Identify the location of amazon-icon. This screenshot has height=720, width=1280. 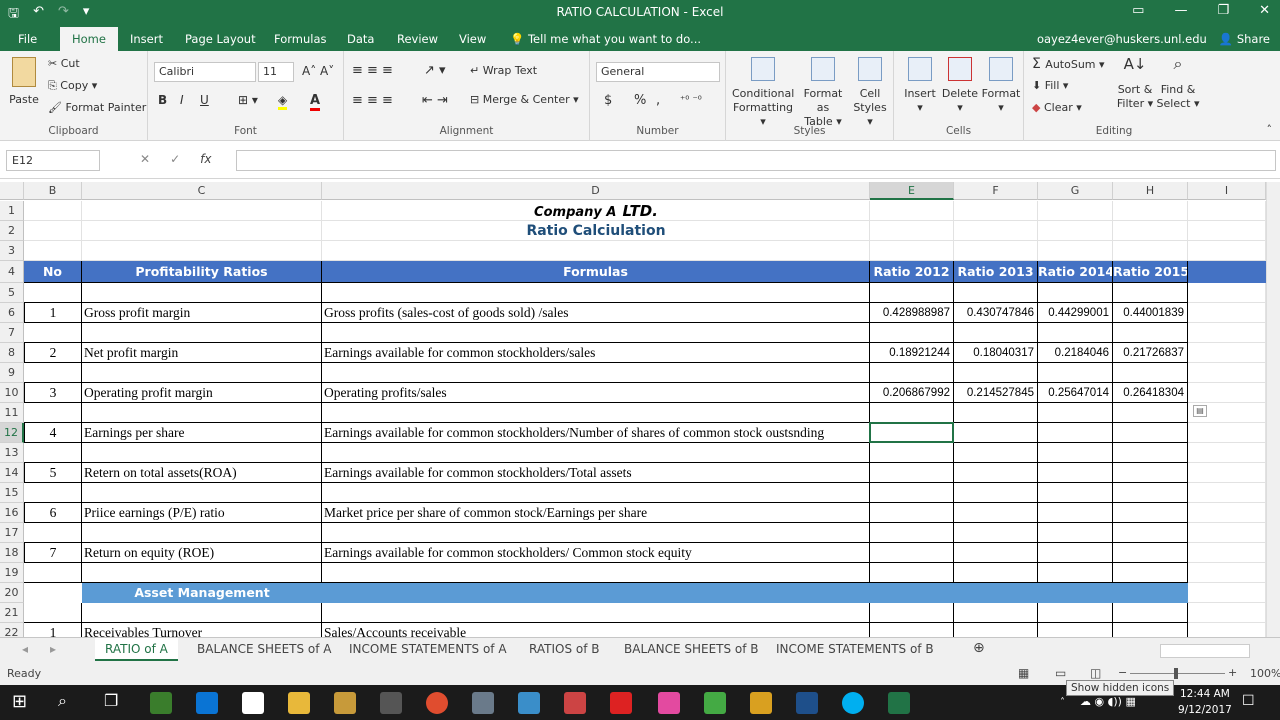
(253, 703).